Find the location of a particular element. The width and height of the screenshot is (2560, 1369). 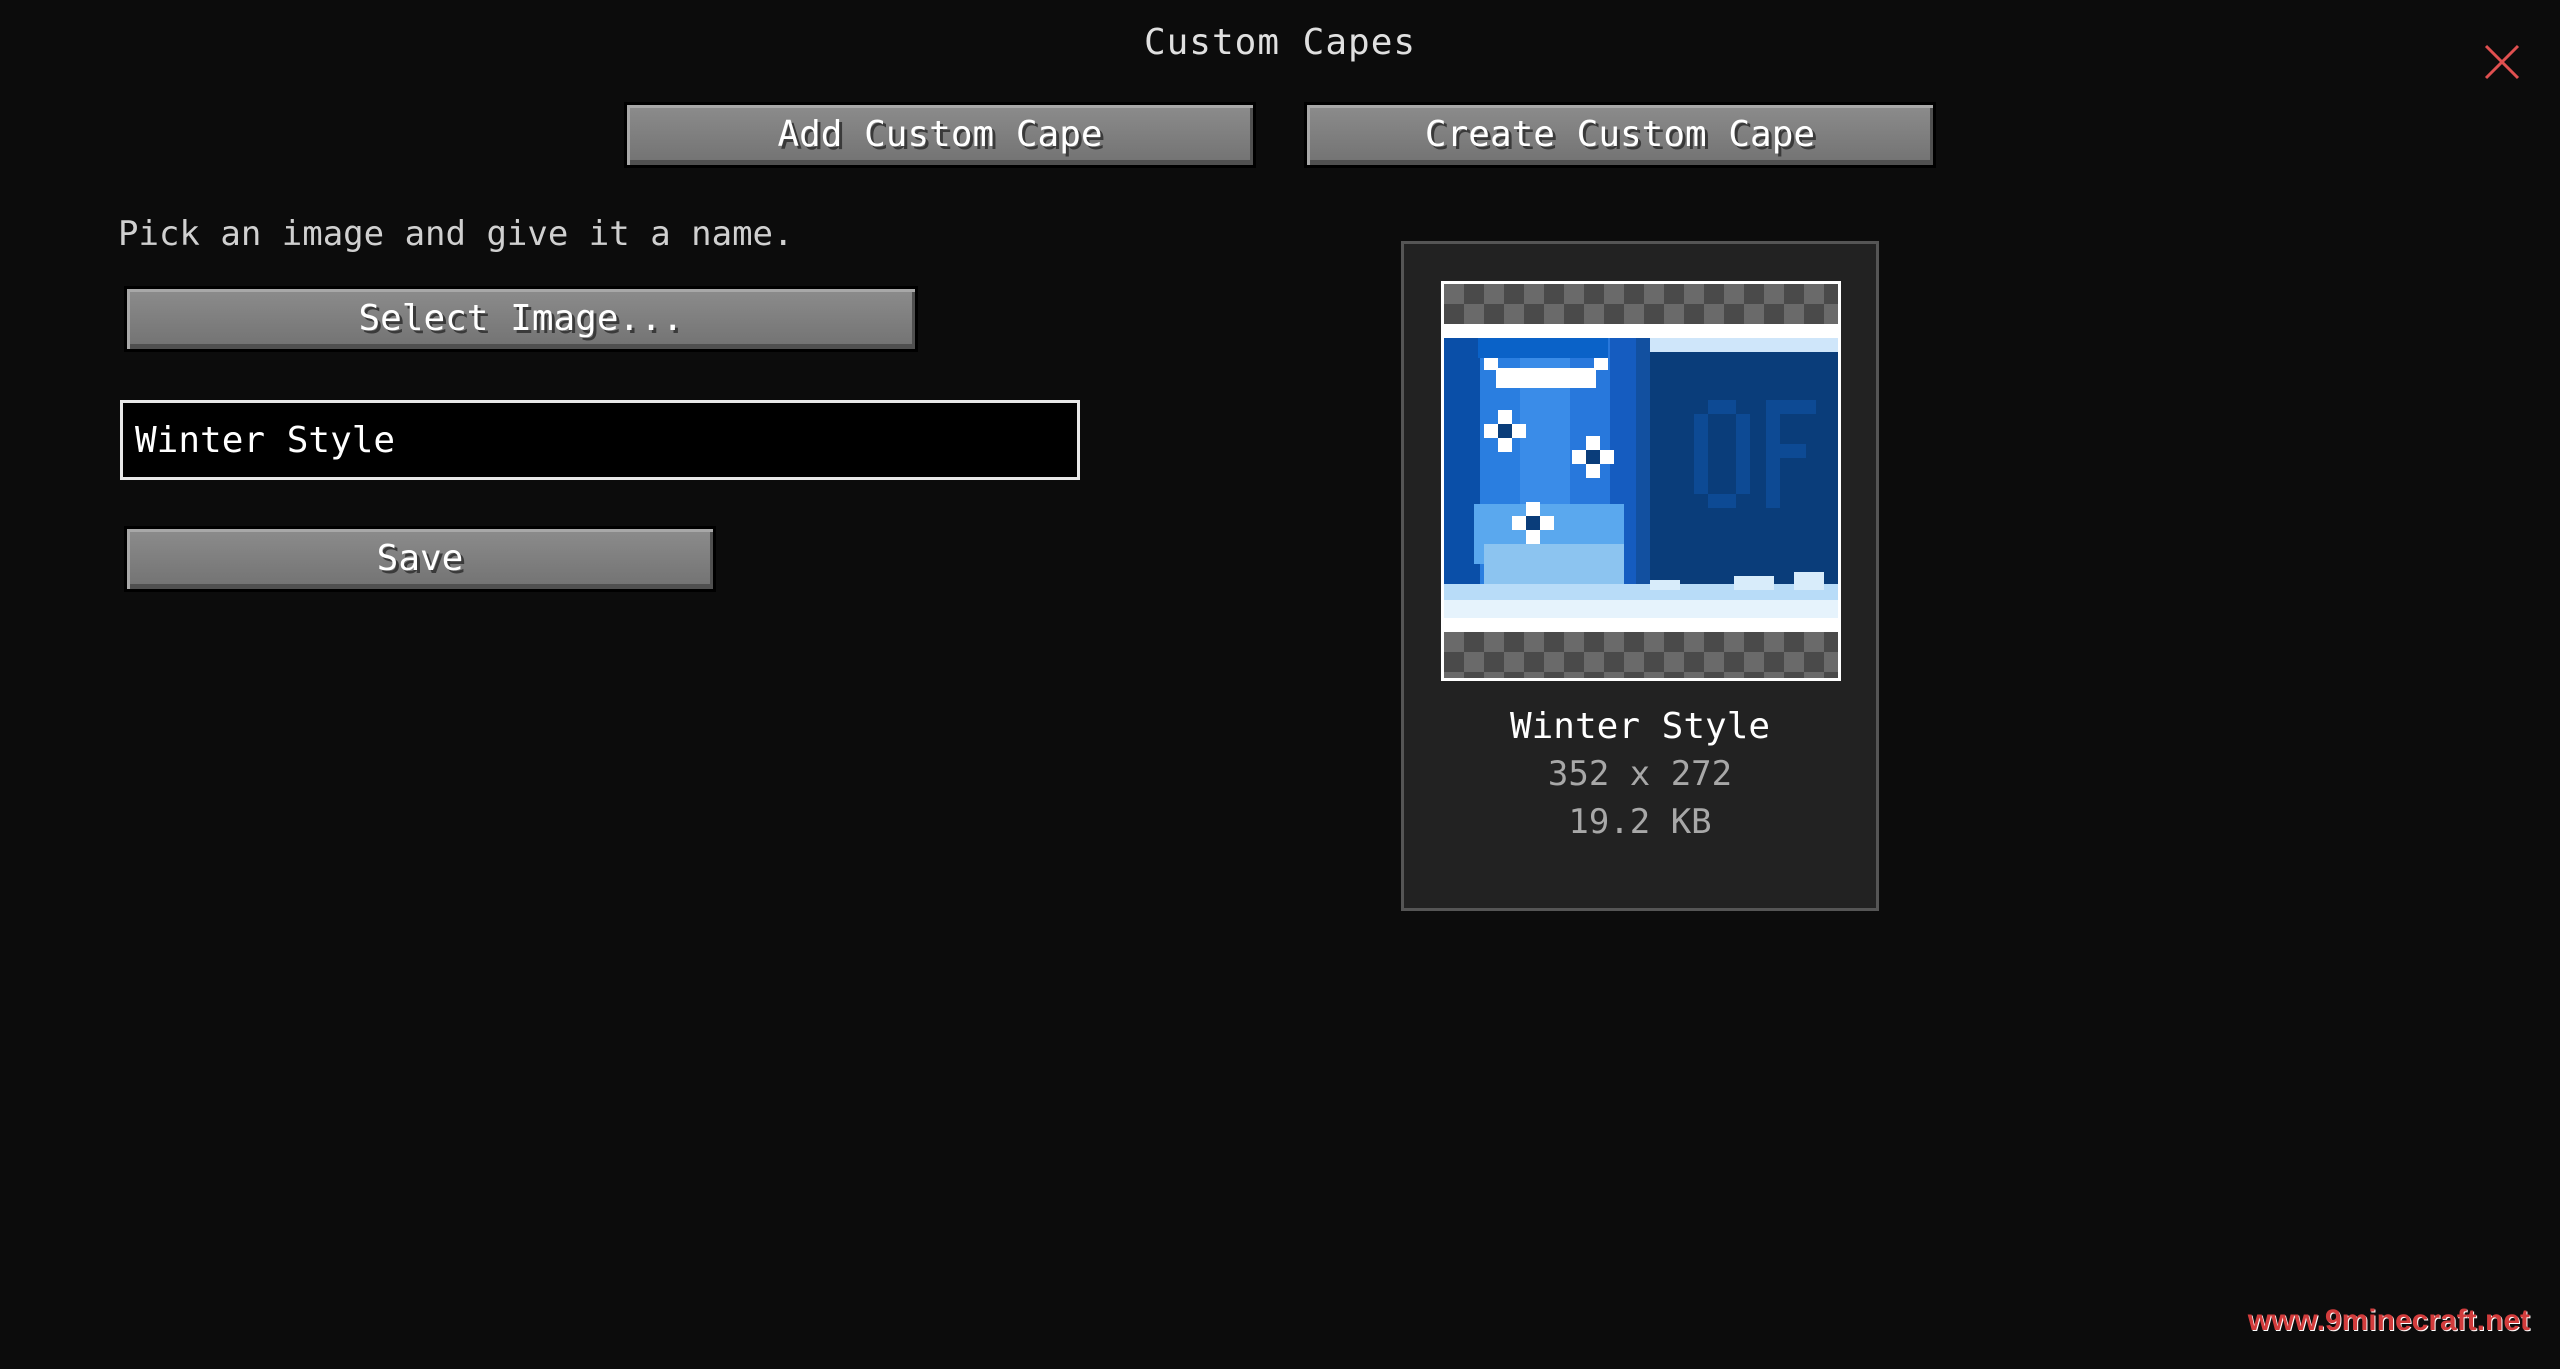

instruction-text: Pick an image and give it a name. is located at coordinates (456, 234).